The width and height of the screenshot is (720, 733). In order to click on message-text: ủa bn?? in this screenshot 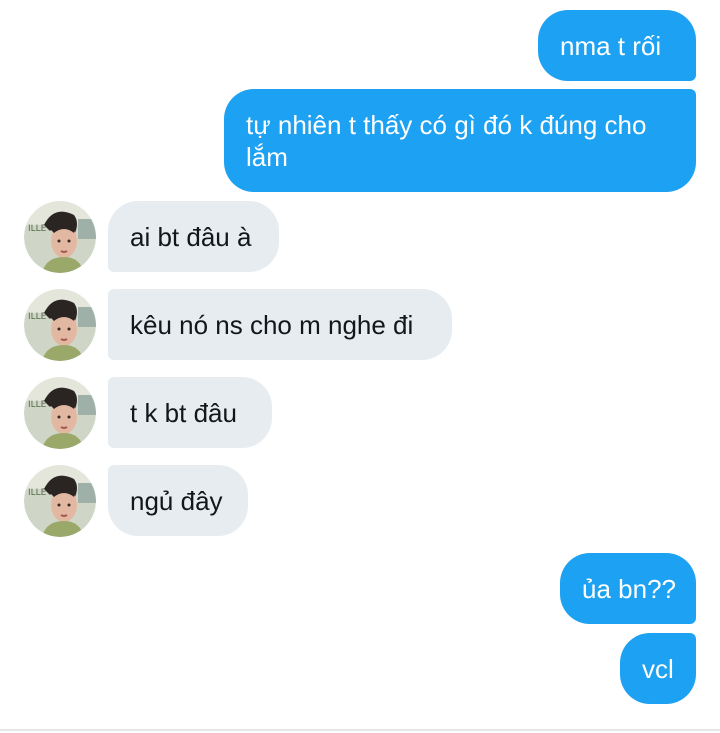, I will do `click(629, 588)`.